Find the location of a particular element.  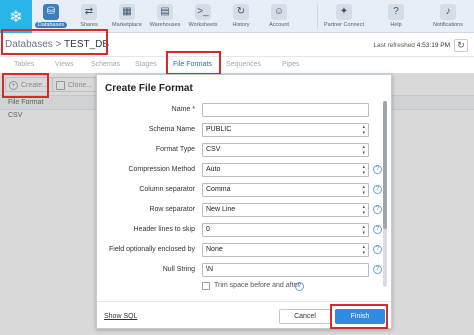

share-icon: ⇄ is located at coordinates (89, 12).